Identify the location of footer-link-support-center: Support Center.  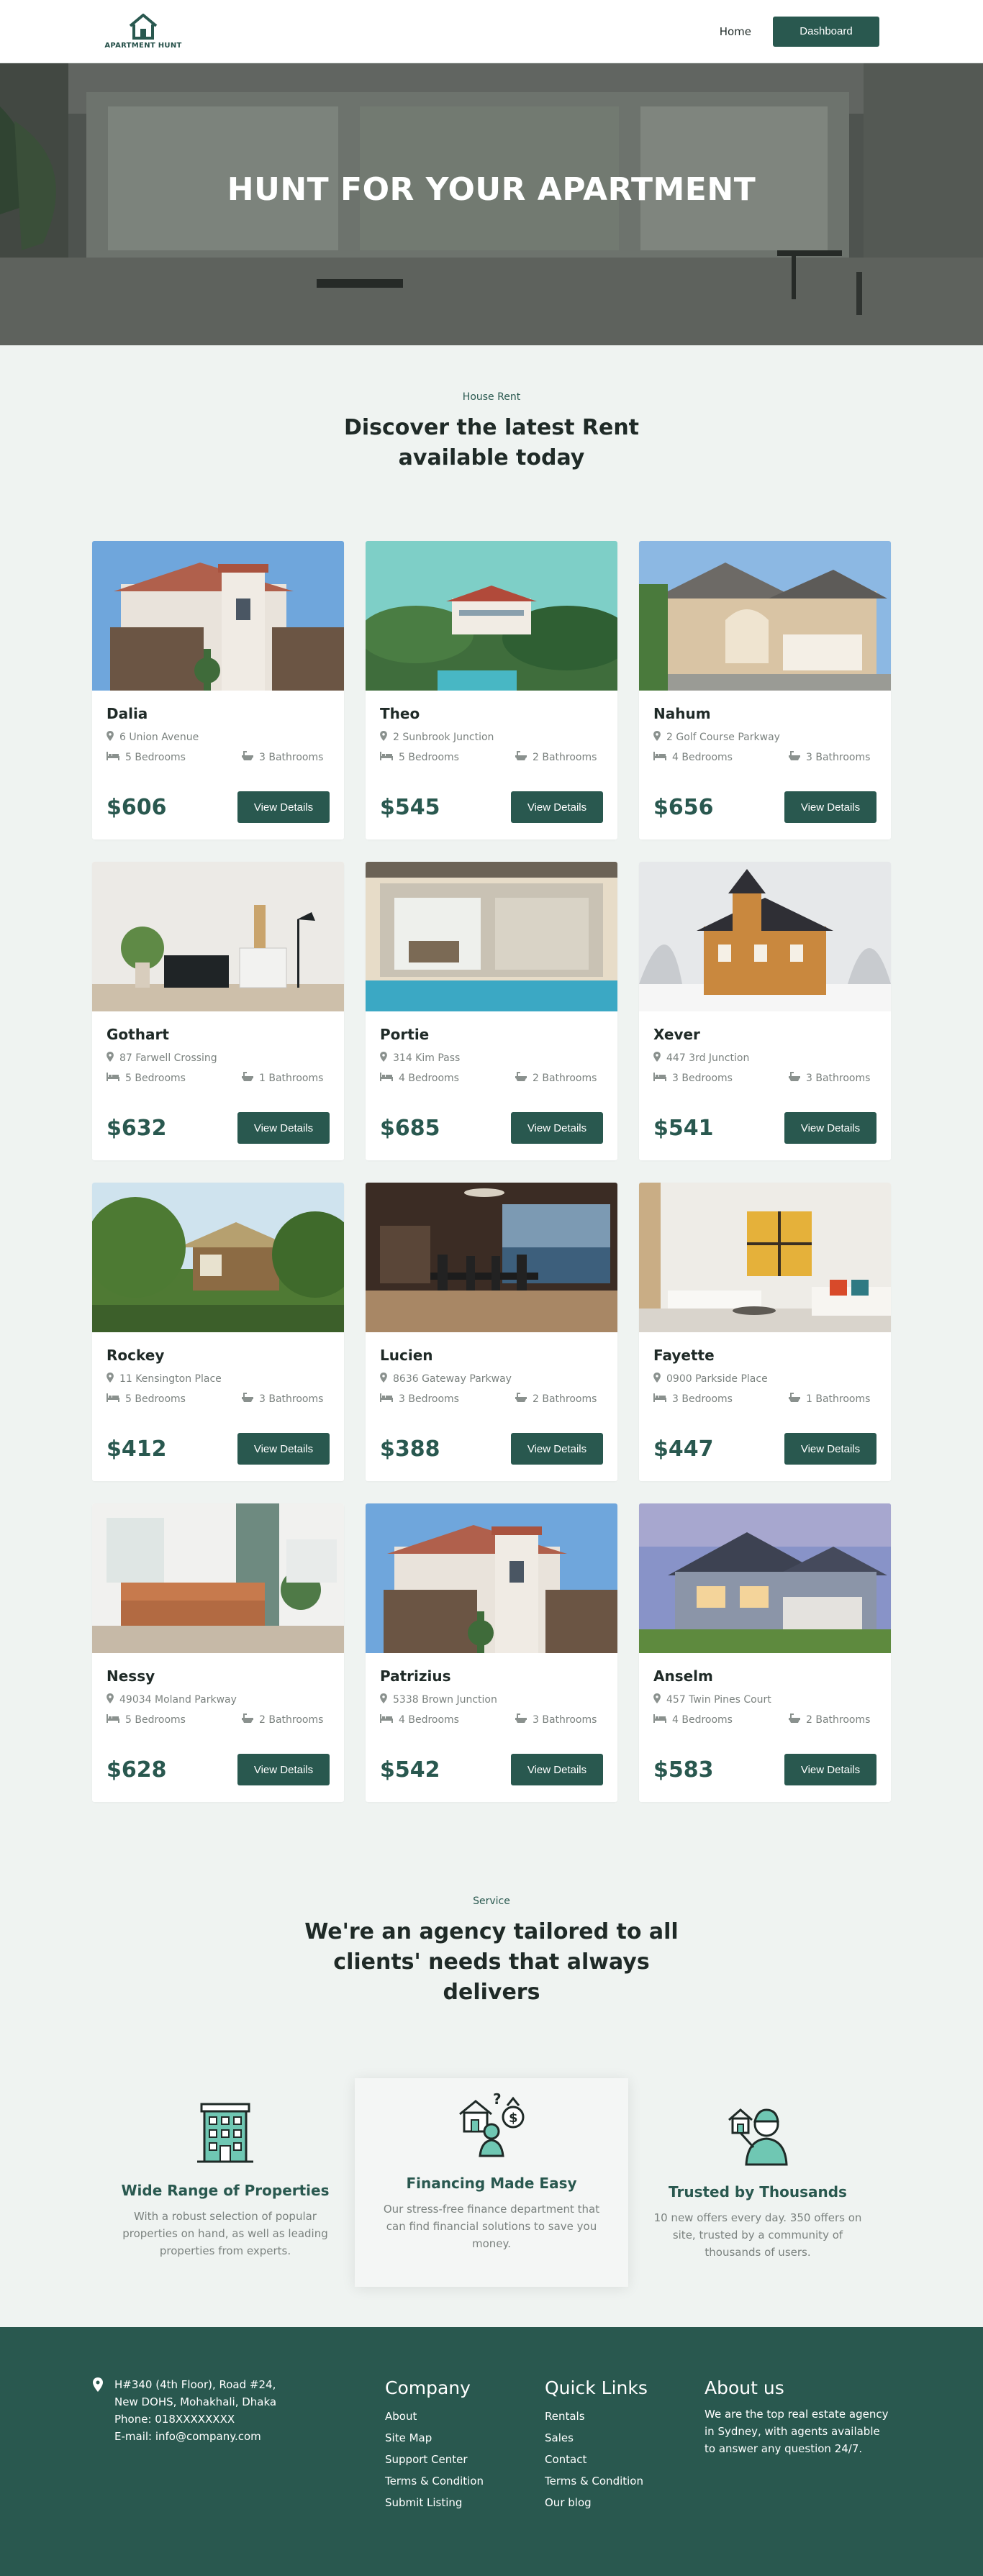
(465, 2459).